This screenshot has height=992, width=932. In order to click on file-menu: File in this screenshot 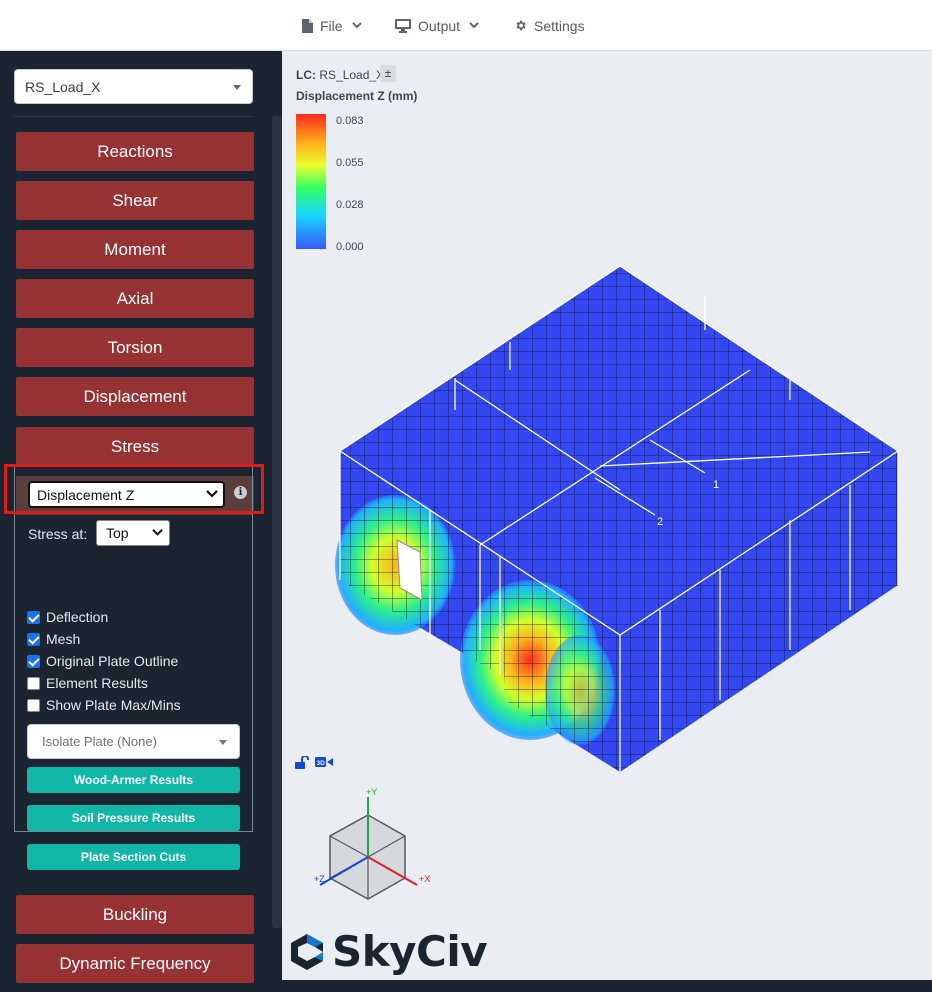, I will do `click(331, 25)`.